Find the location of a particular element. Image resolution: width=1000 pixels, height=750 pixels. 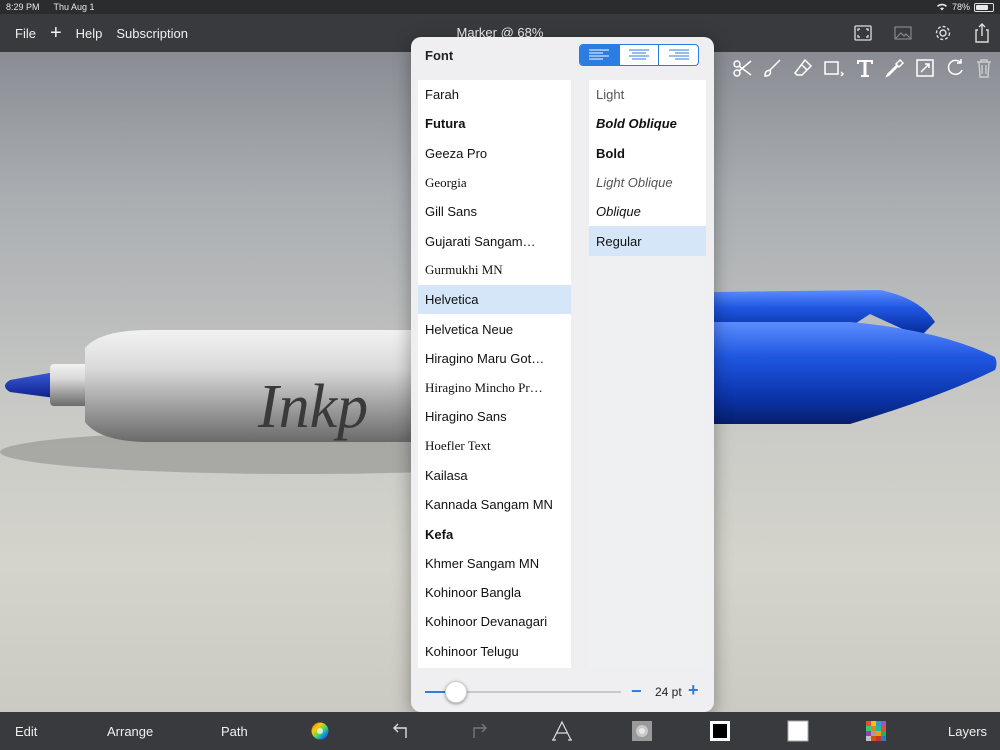

battery-level is located at coordinates (982, 7).